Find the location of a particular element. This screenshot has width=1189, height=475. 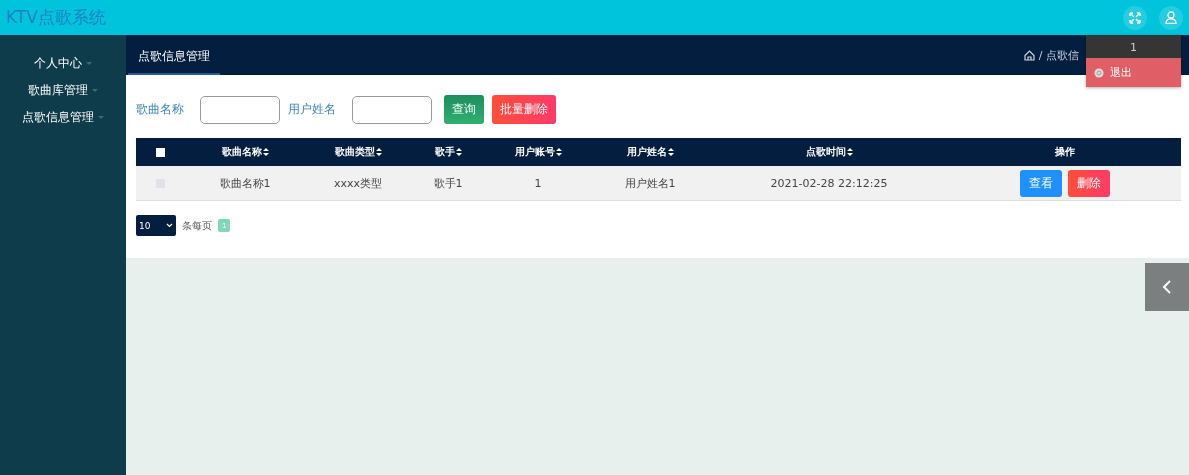

field-label: 歌曲名称 is located at coordinates (160, 109).